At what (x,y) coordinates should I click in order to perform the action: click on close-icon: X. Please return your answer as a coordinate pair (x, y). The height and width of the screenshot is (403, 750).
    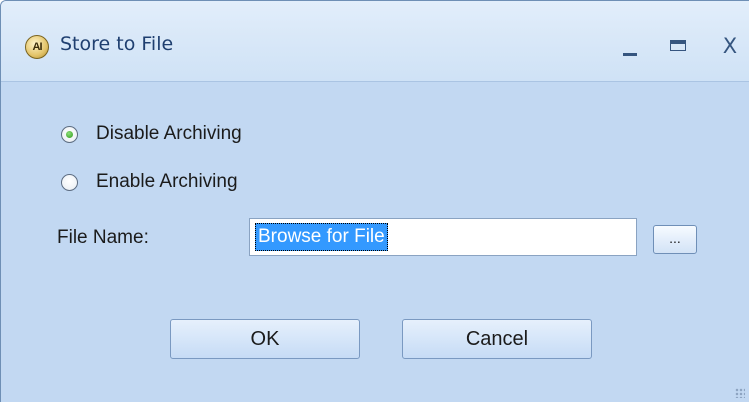
    Looking at the image, I should click on (730, 46).